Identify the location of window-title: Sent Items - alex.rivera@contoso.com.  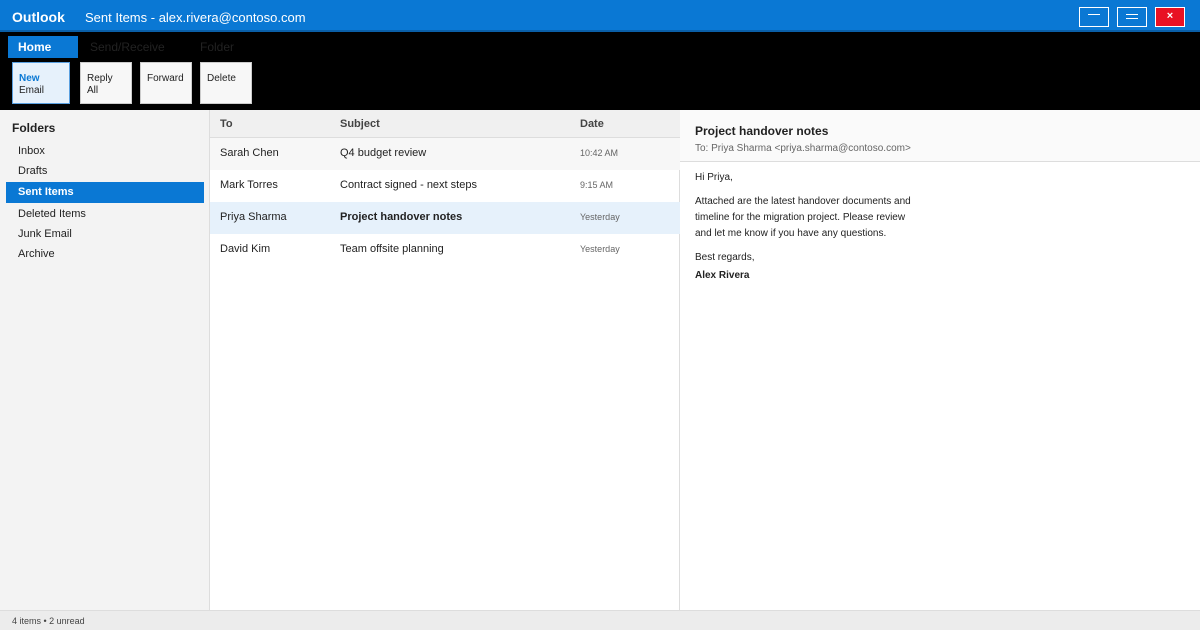
(195, 17).